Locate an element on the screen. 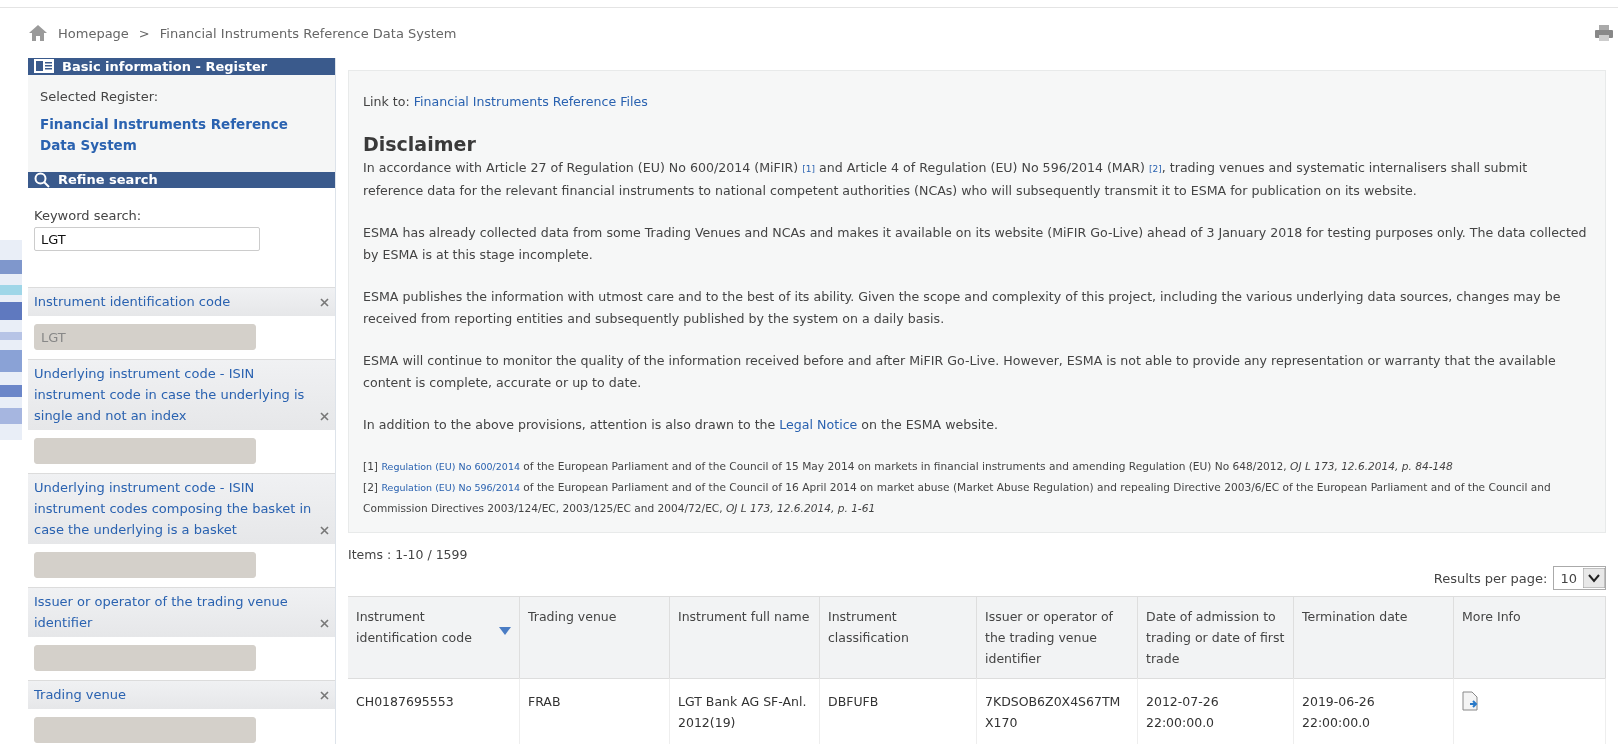  column-header: Issuer or operator of the trading venue identifier is located at coordinates (1057, 637).